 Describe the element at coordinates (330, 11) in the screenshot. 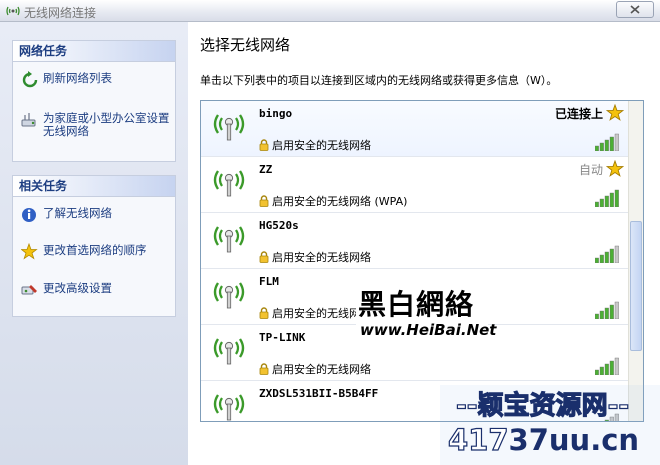

I see `title-bar: 无线网络连接` at that location.